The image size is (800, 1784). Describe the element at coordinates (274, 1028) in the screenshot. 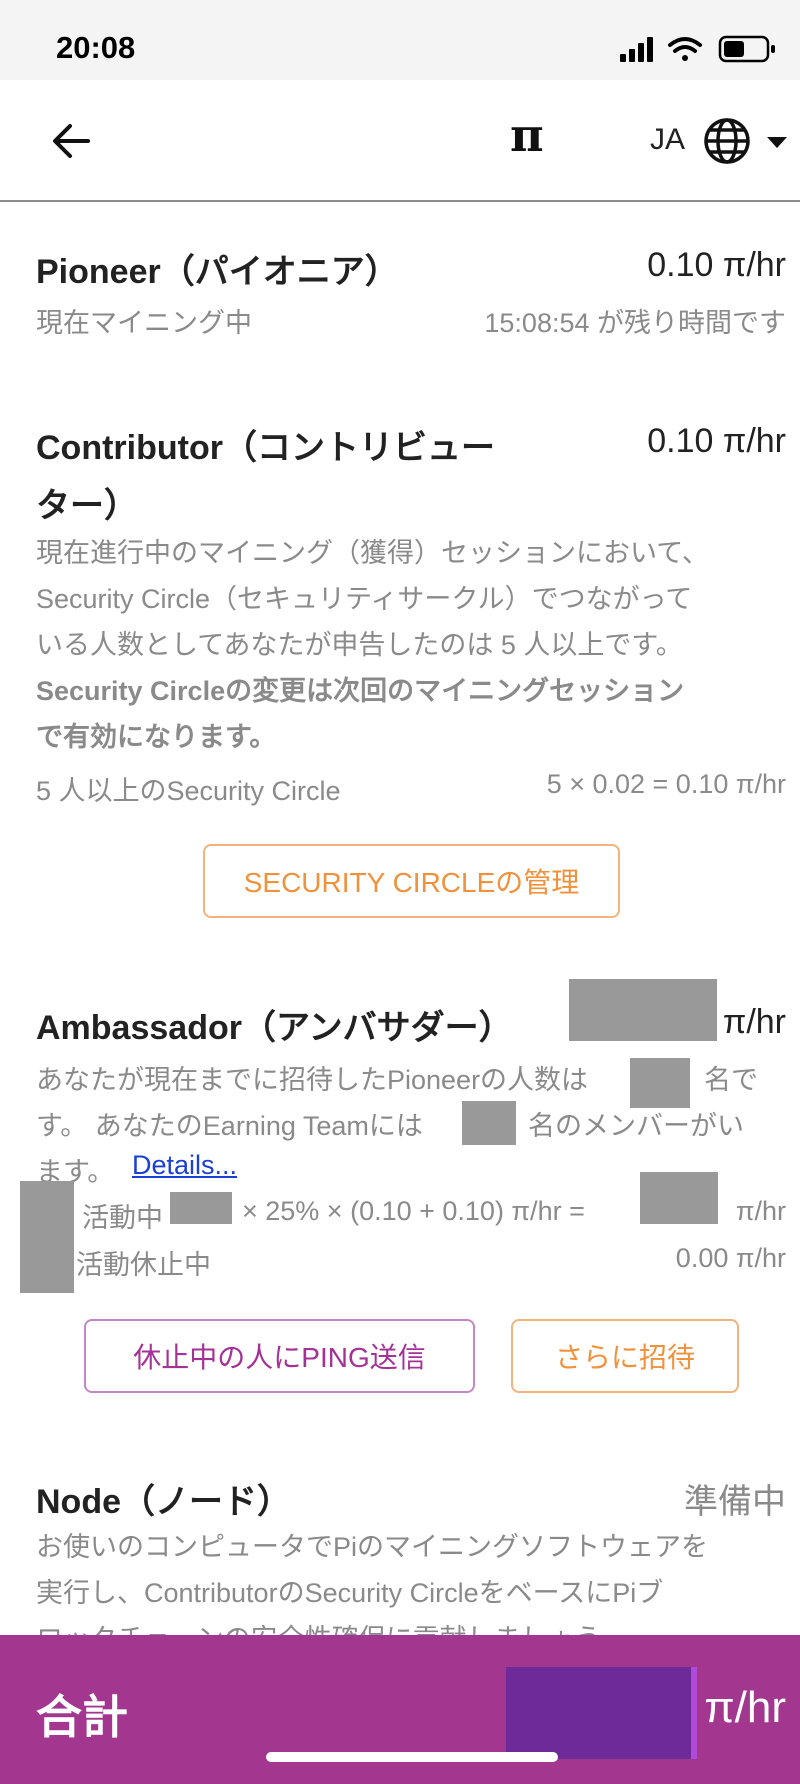

I see `ambassador-title: Ambassador（アンバサダー）` at that location.